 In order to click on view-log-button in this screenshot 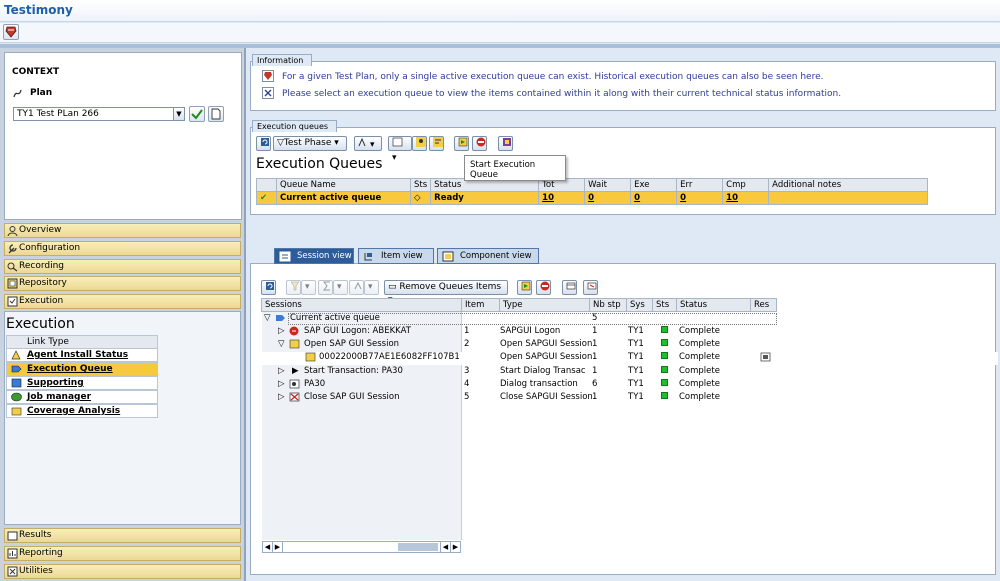, I will do `click(505, 143)`.